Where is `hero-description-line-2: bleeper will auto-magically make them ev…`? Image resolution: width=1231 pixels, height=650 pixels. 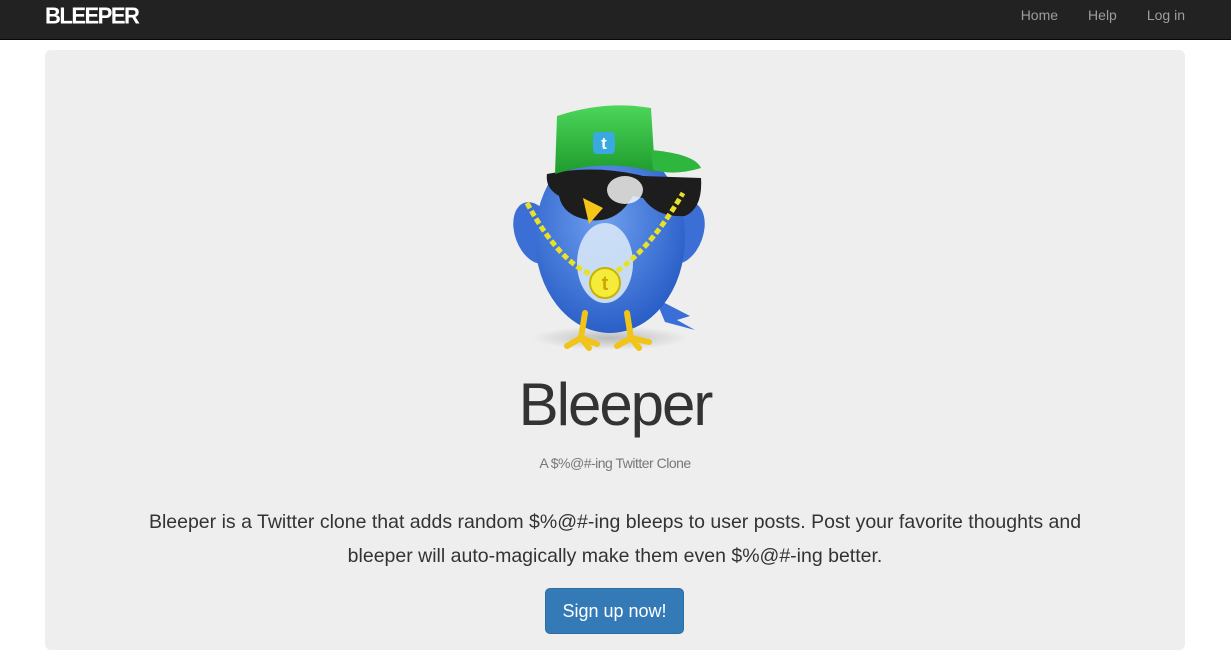 hero-description-line-2: bleeper will auto-magically make them ev… is located at coordinates (615, 556).